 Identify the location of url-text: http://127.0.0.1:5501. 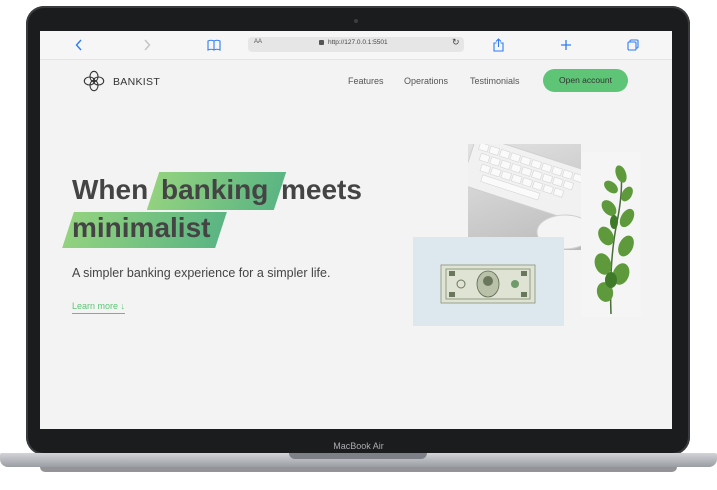
(358, 42).